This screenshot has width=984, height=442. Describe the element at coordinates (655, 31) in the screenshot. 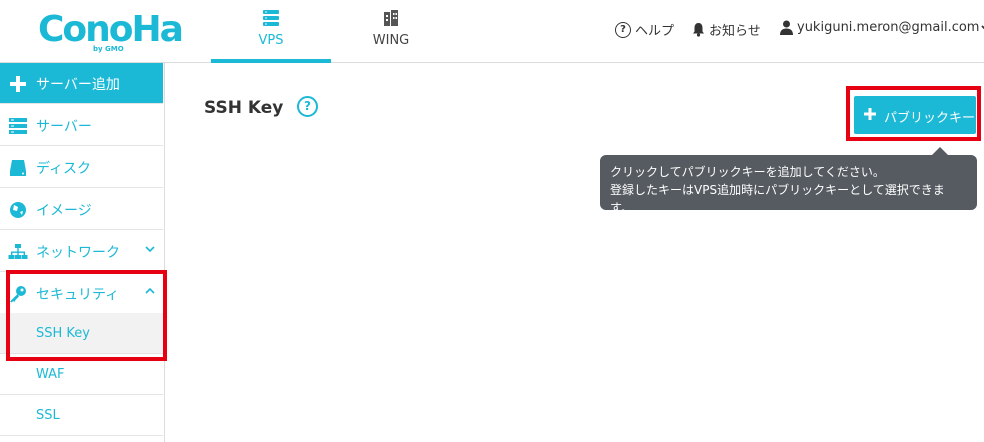

I see `help-label: ヘルプ` at that location.